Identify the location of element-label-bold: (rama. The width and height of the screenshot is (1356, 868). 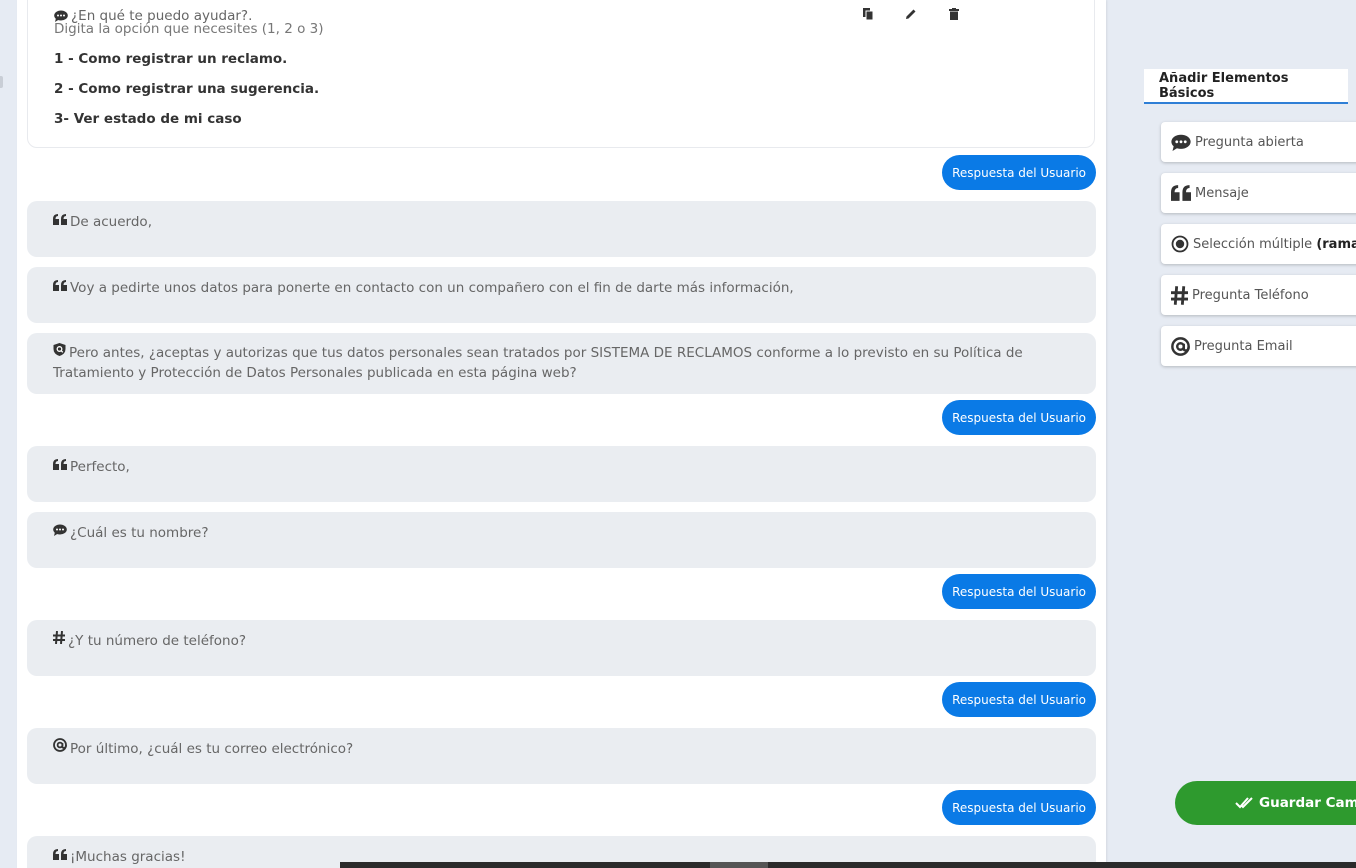
(1336, 244).